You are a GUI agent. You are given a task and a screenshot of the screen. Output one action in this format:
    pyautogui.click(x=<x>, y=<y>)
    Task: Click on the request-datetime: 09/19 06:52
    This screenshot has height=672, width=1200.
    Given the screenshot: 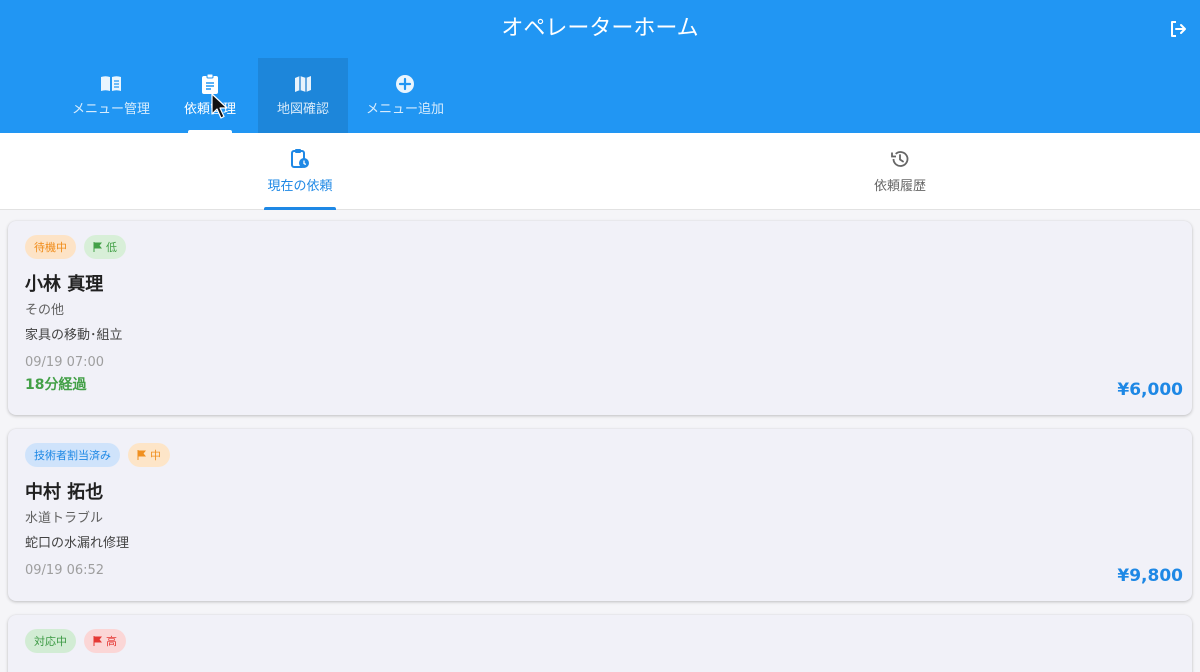 What is the action you would take?
    pyautogui.click(x=65, y=570)
    